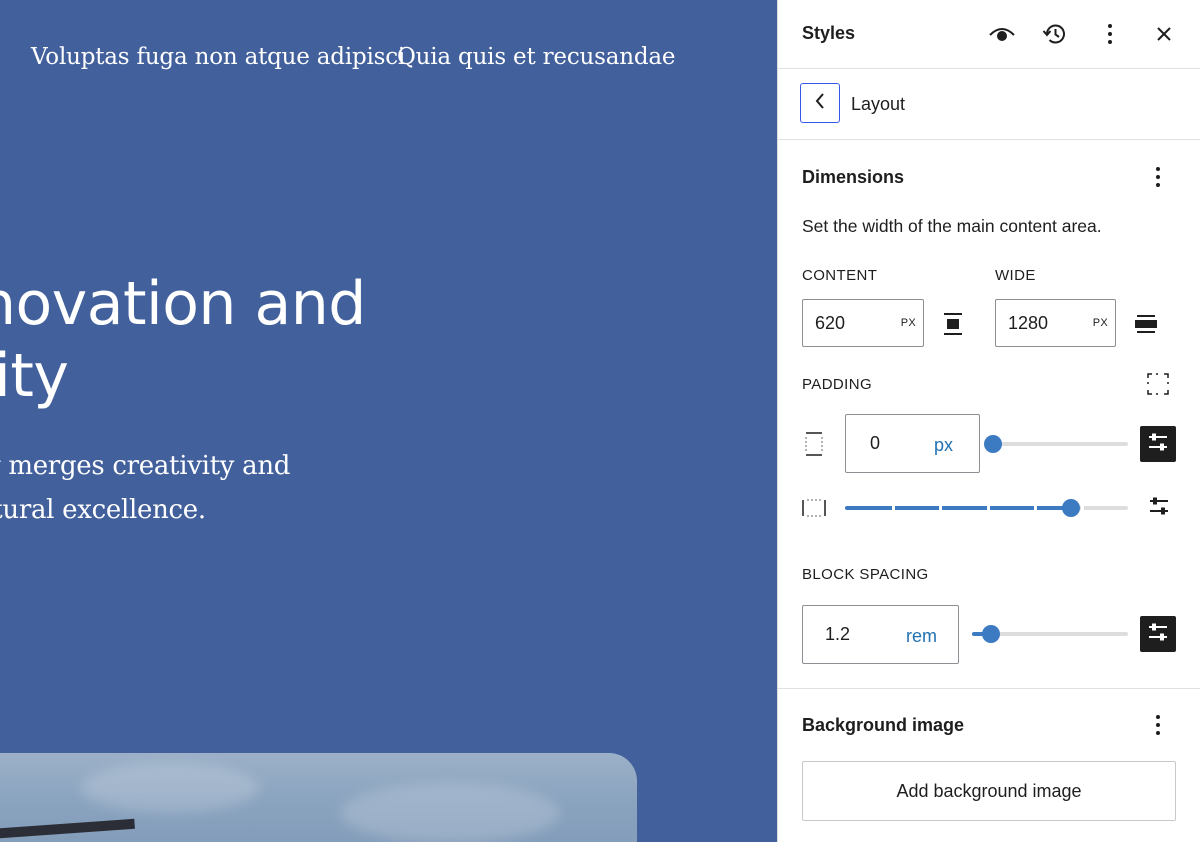  Describe the element at coordinates (67, 829) in the screenshot. I see `building-roof` at that location.